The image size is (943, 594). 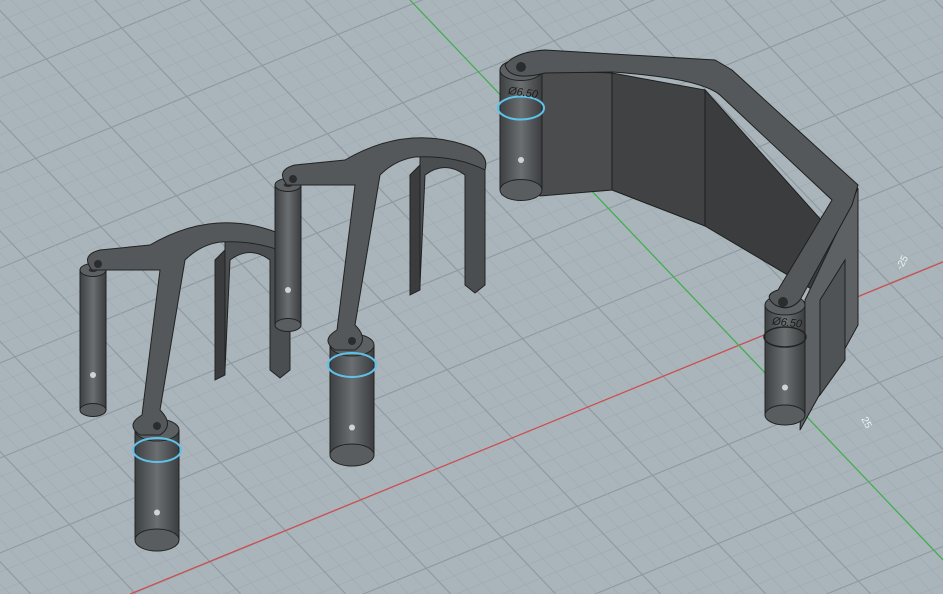 I want to click on axis-label: -25, so click(x=903, y=263).